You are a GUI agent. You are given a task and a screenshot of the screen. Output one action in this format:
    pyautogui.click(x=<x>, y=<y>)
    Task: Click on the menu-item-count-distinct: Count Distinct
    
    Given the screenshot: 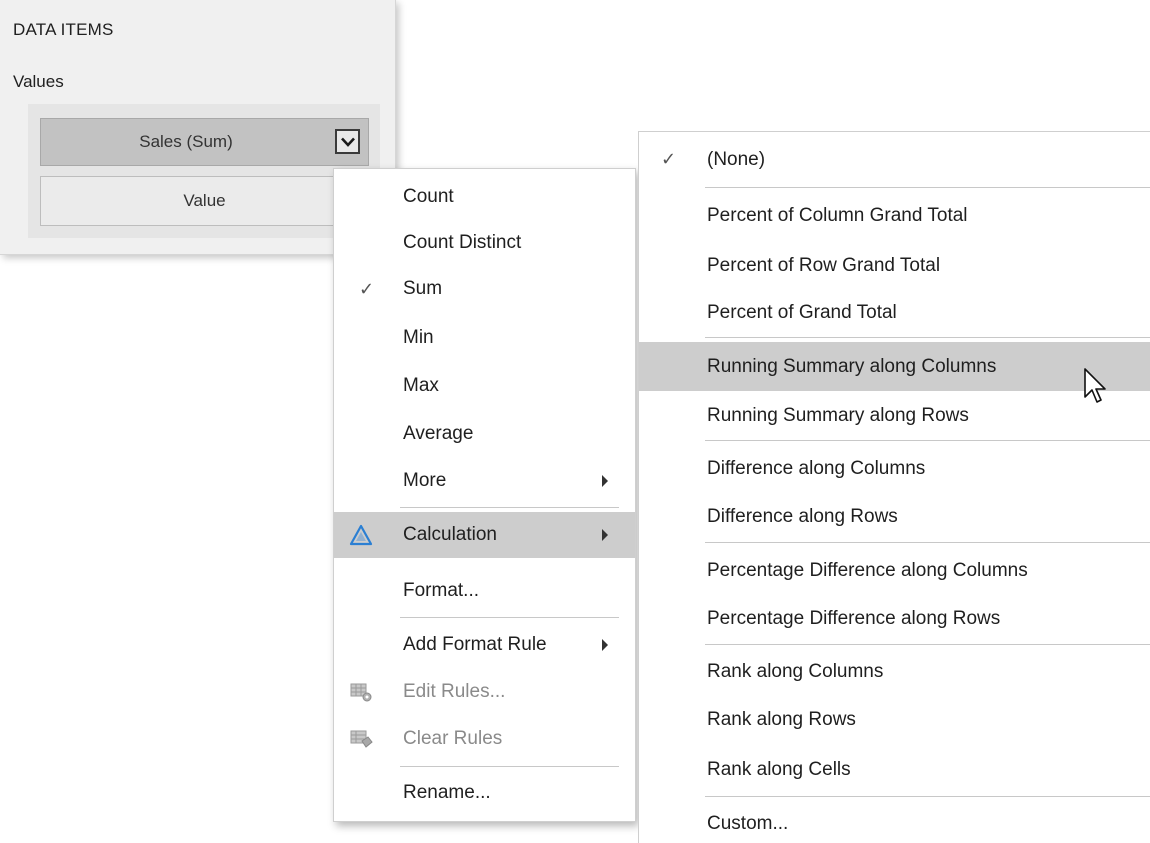 What is the action you would take?
    pyautogui.click(x=484, y=243)
    